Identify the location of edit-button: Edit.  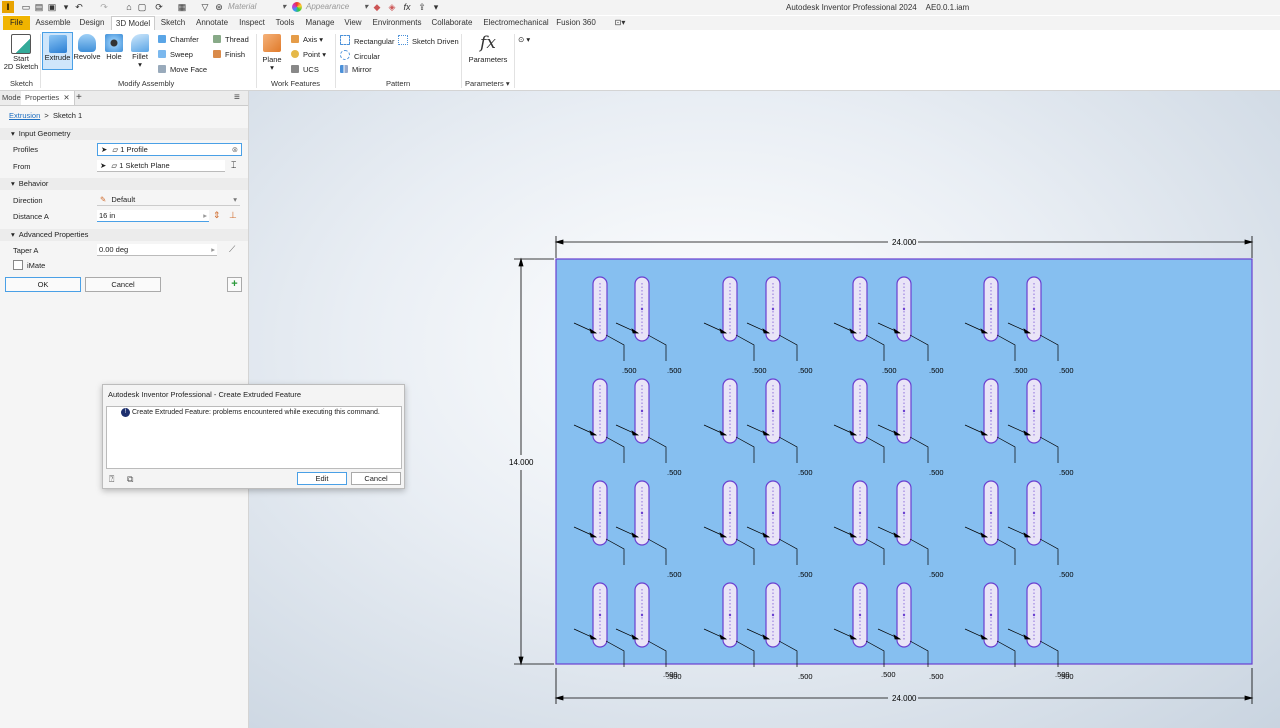
(322, 478).